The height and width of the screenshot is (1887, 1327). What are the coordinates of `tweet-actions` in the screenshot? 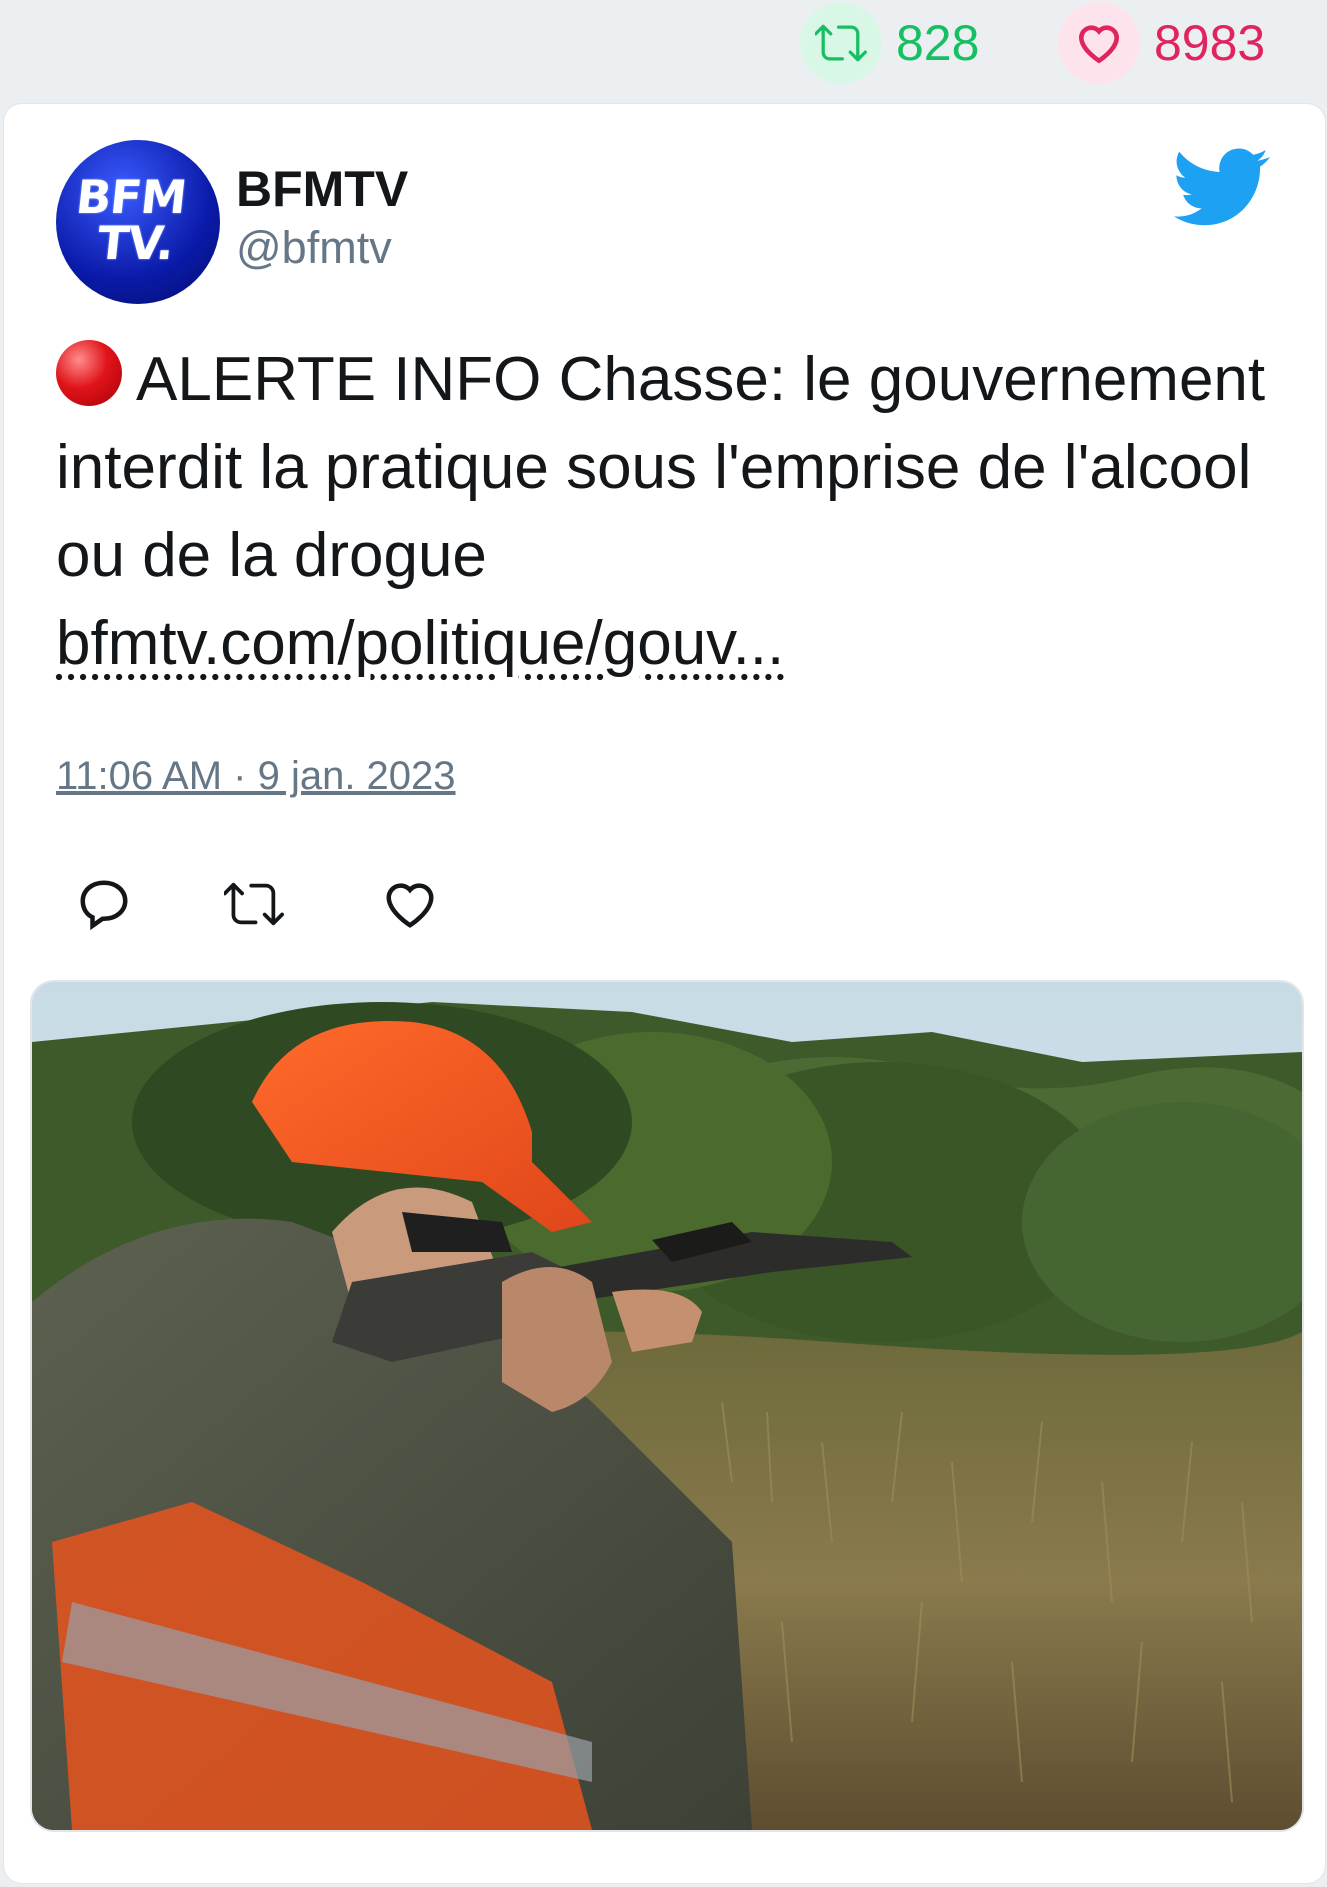 It's located at (306, 909).